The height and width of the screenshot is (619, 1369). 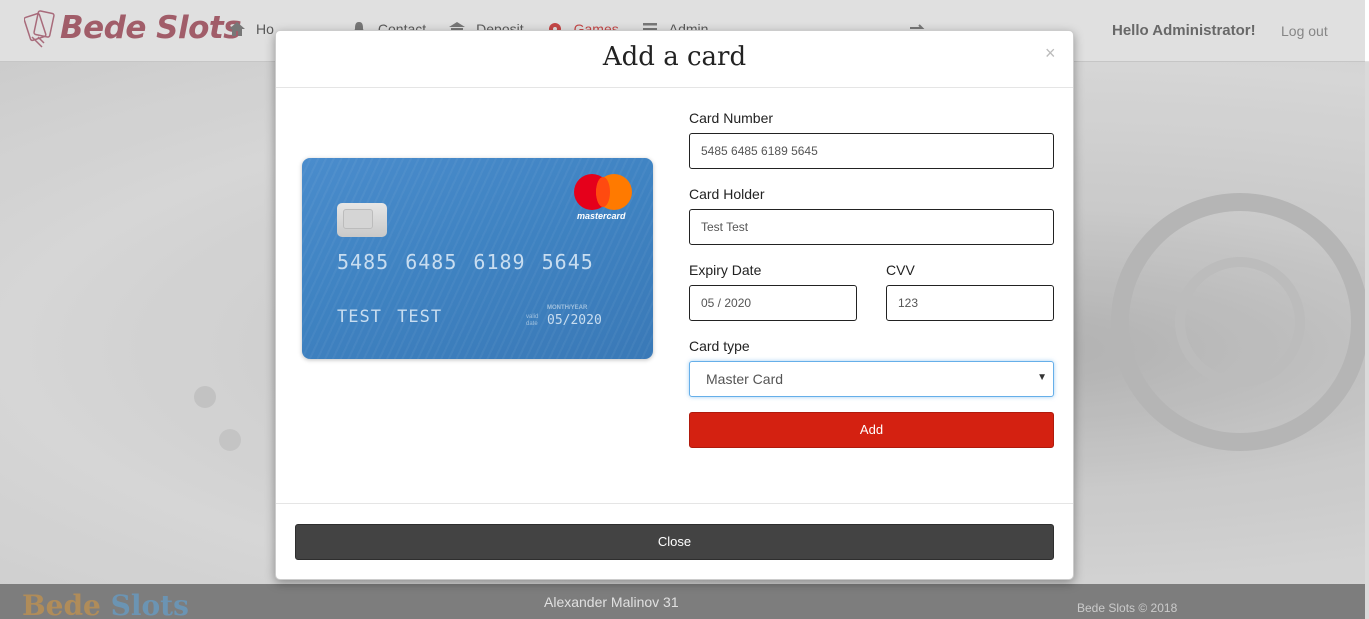 I want to click on modal-header: Add a card ×, so click(x=674, y=59).